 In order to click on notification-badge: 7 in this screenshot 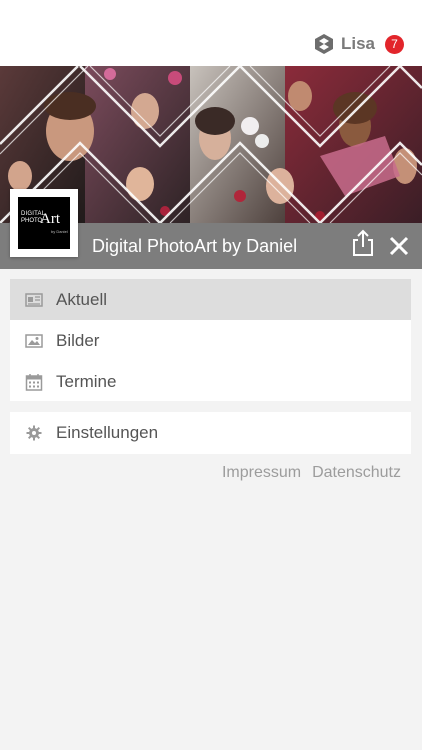, I will do `click(394, 44)`.